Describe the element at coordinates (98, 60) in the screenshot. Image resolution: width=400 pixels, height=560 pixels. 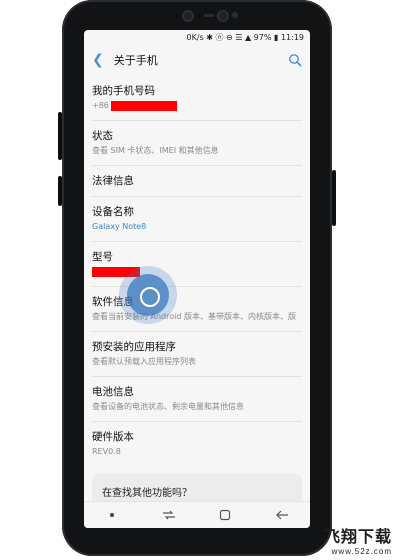
I see `back-icon: ❮` at that location.